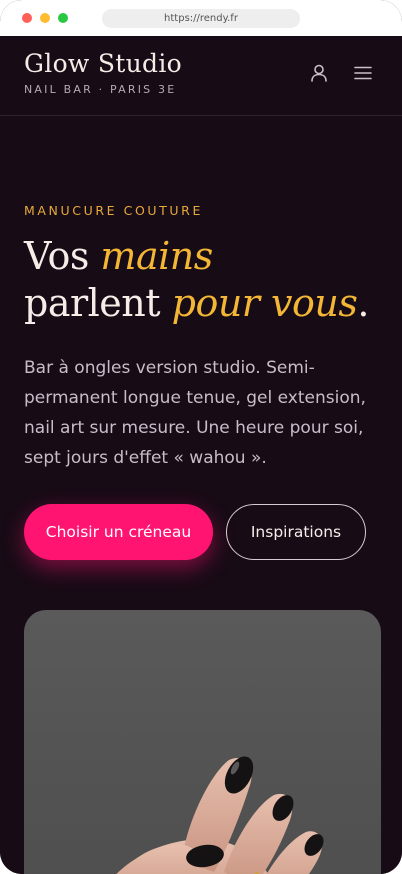  Describe the element at coordinates (100, 89) in the screenshot. I see `logo-subtitle: NAIL BAR · PARIS 3E` at that location.